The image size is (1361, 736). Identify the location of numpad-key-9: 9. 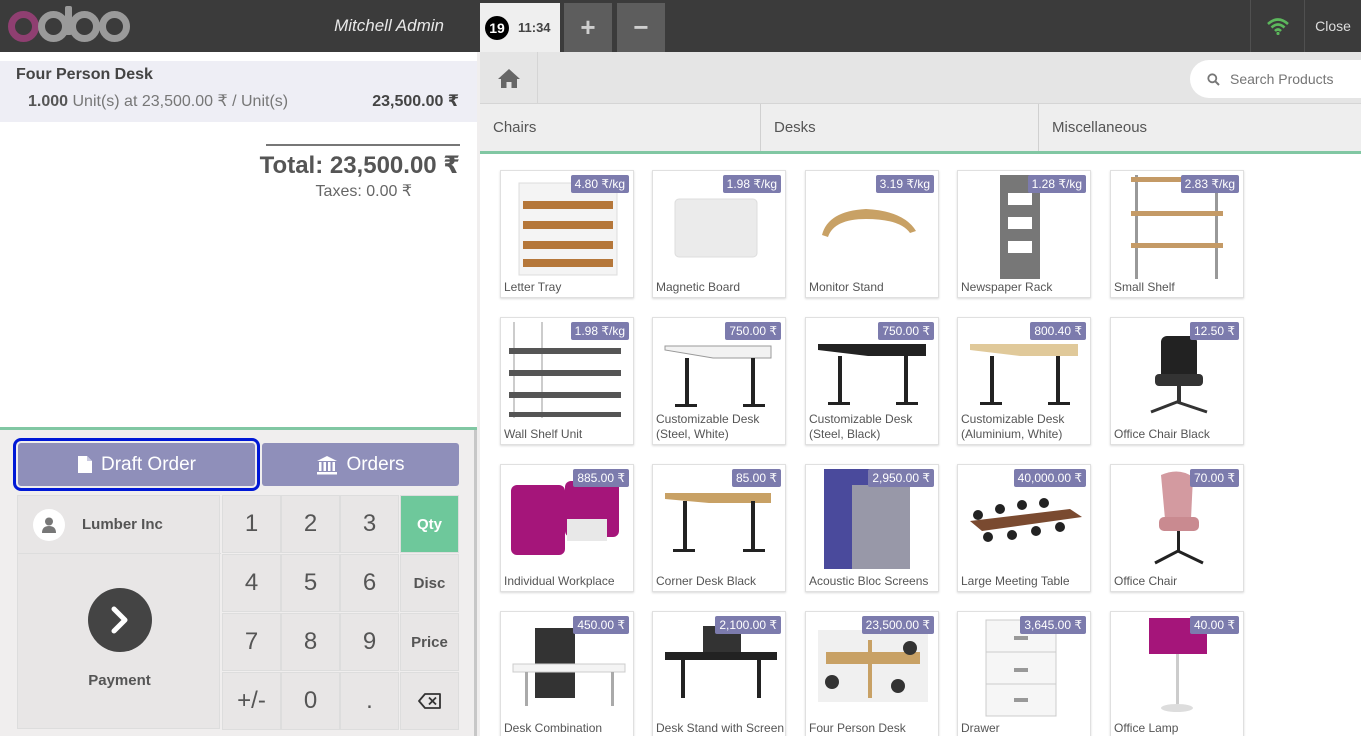
(369, 642).